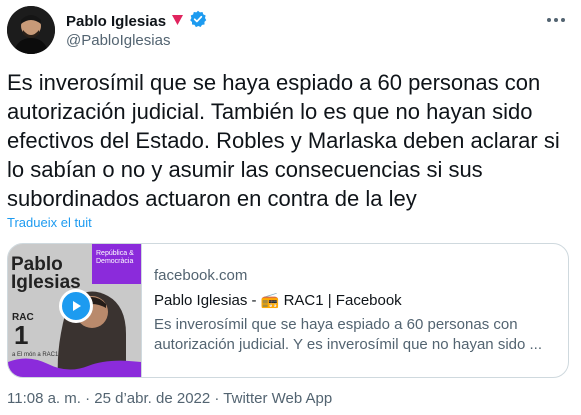 The width and height of the screenshot is (581, 415). I want to click on card-domain: facebook.com, so click(201, 275).